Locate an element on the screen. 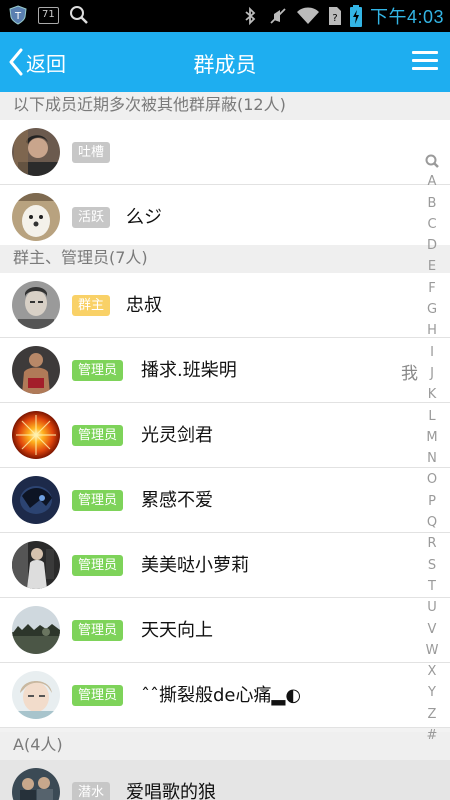  member-name: 爱唱歌的狼 is located at coordinates (171, 791).